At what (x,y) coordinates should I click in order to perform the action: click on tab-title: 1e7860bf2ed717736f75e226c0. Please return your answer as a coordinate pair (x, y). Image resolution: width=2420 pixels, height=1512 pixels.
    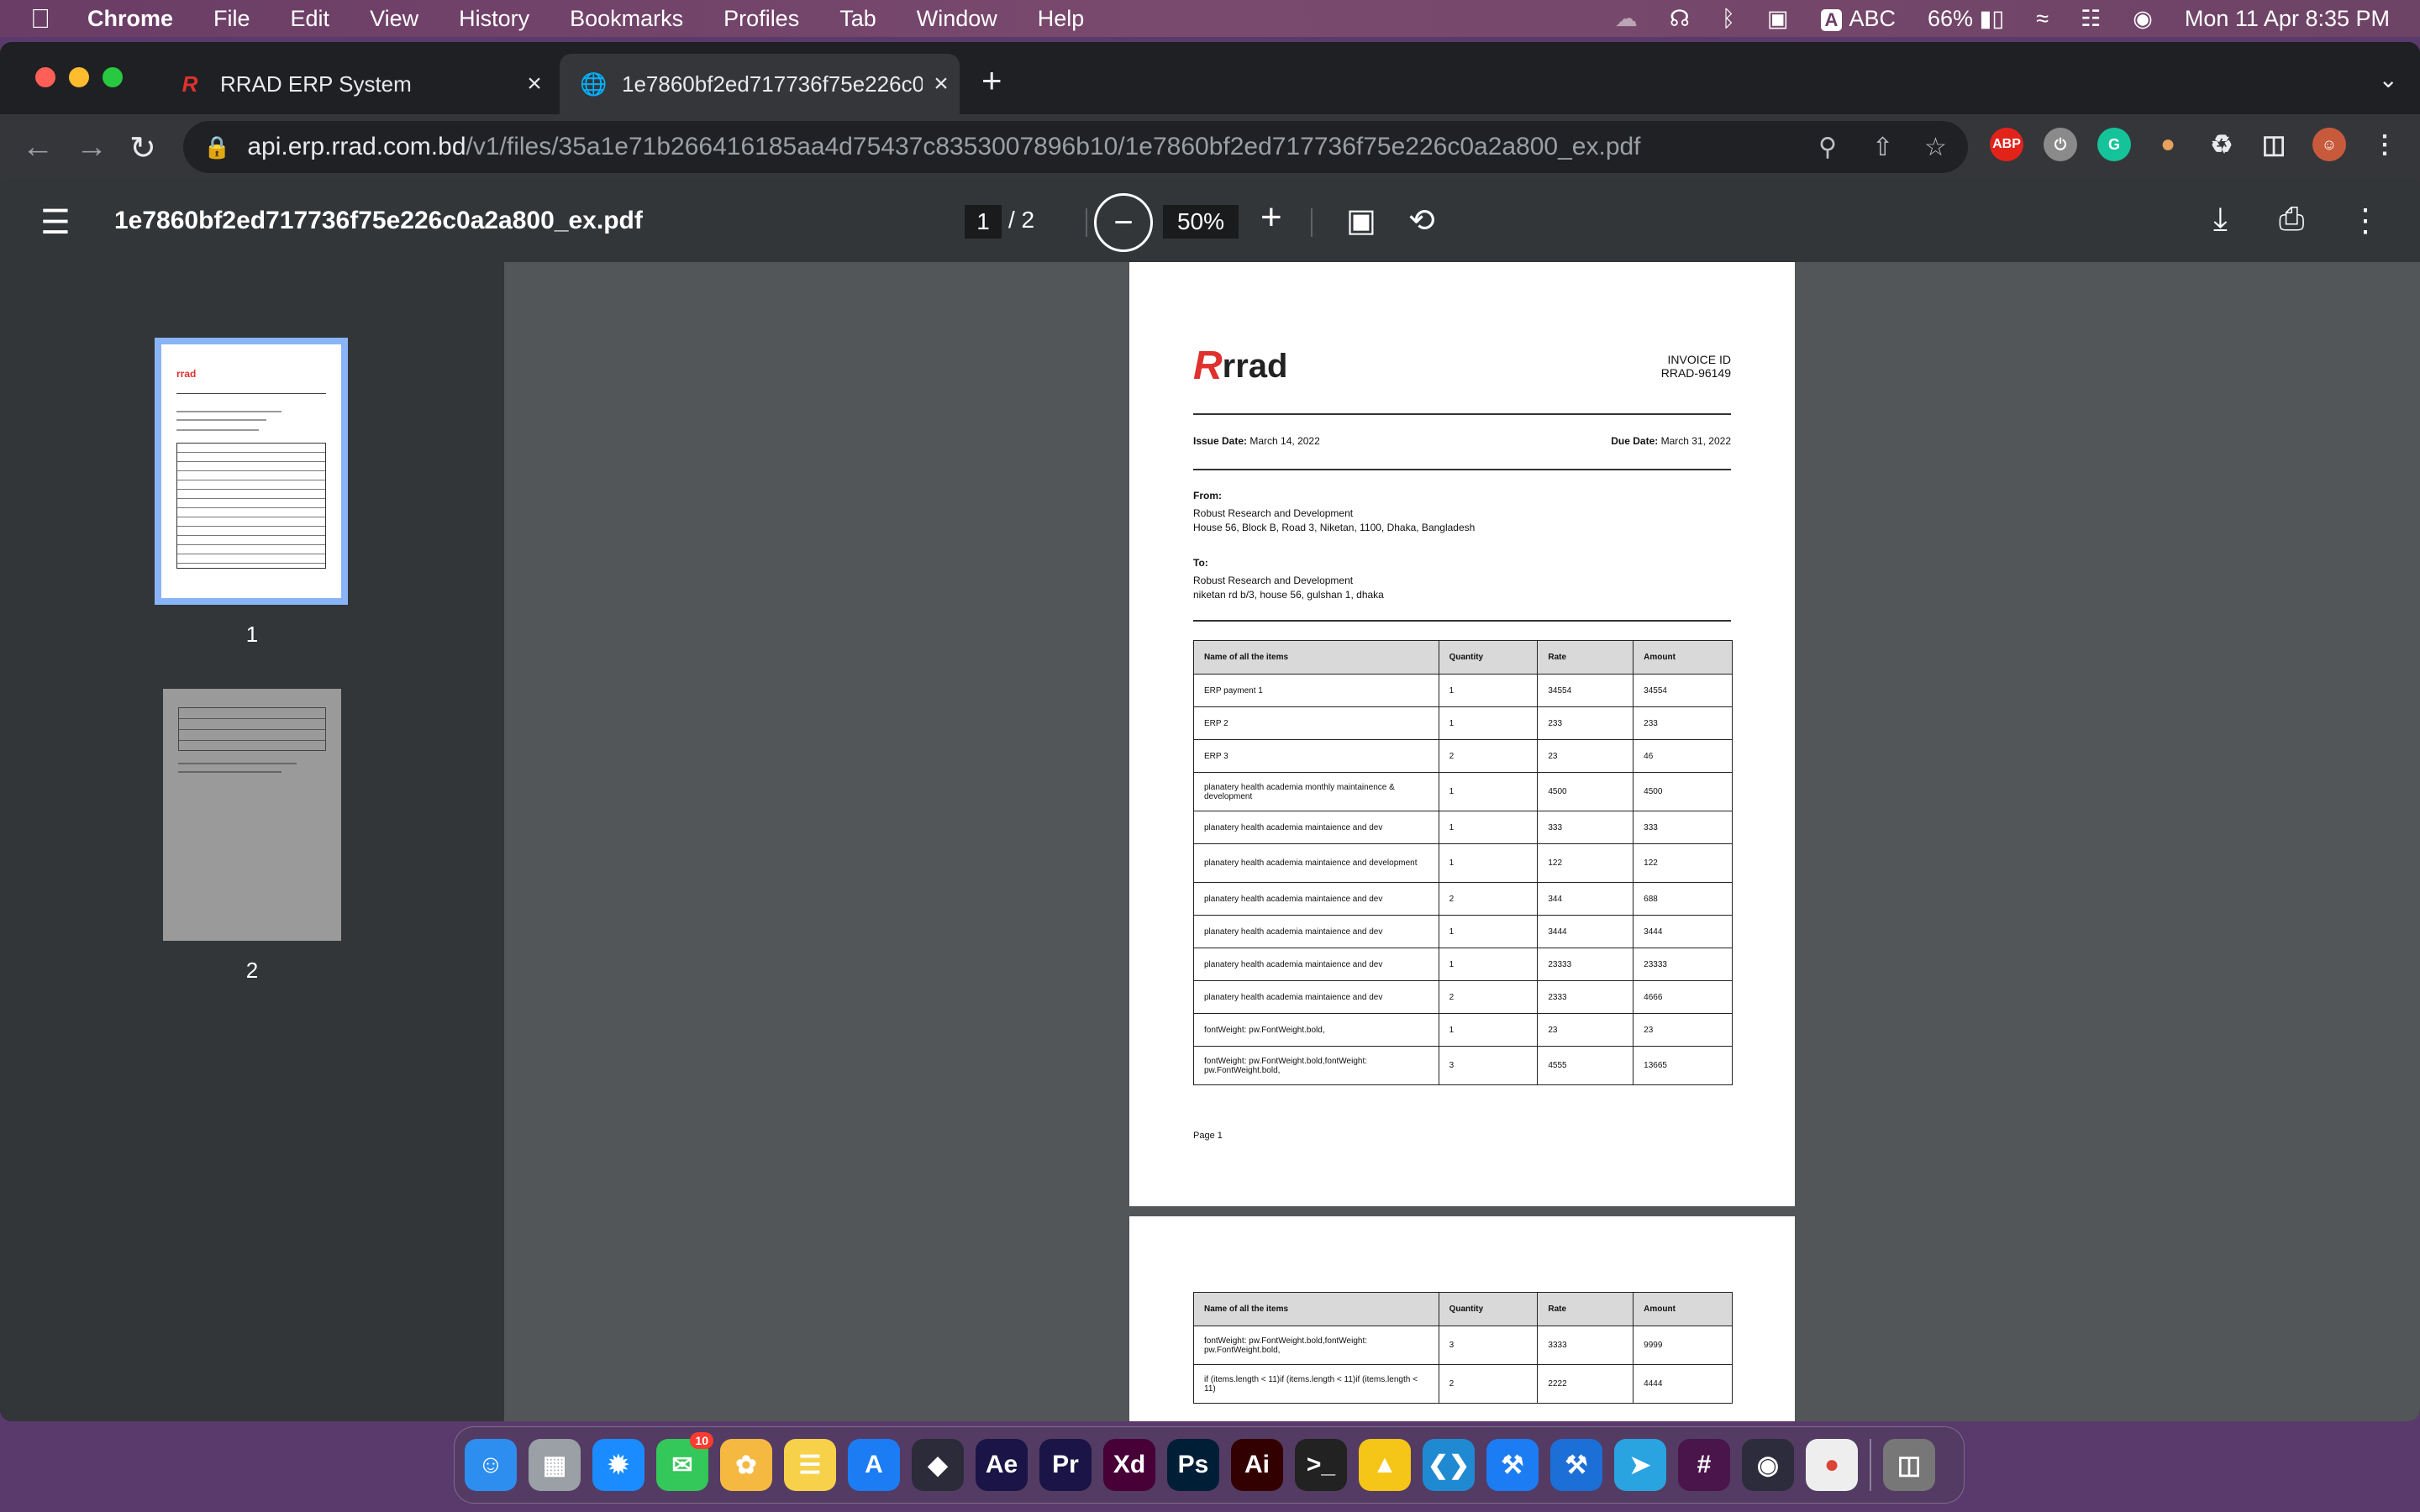
    Looking at the image, I should click on (772, 84).